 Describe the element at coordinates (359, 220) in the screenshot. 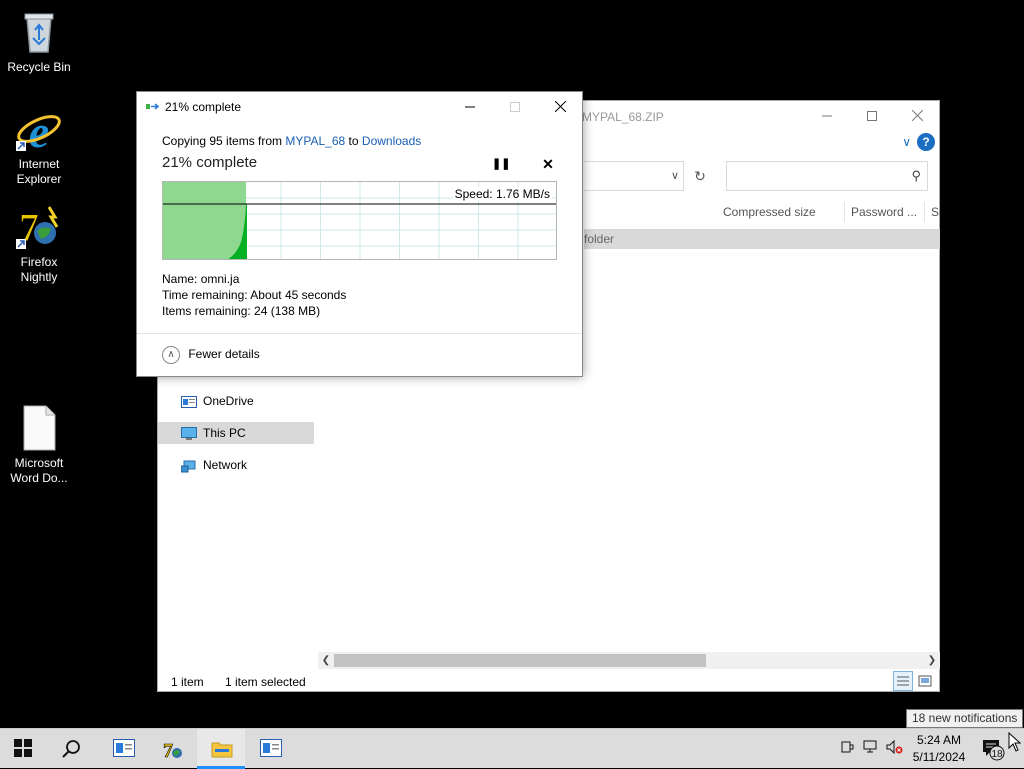

I see `transfer-speed-graph: Speed: 1.76 MB/s` at that location.